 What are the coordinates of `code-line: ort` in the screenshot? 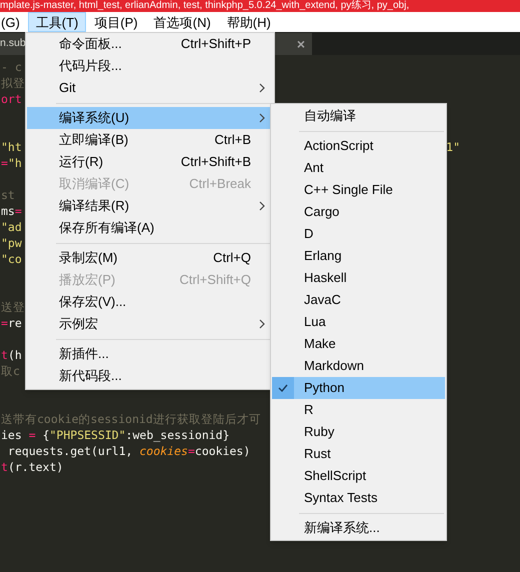 It's located at (11, 99).